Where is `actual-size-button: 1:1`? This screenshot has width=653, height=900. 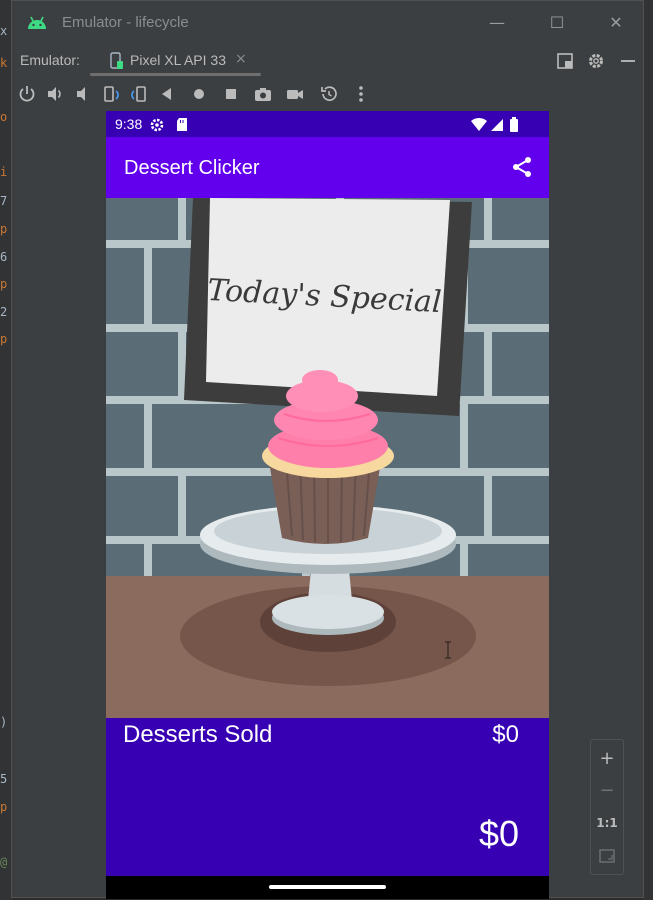
actual-size-button: 1:1 is located at coordinates (607, 823).